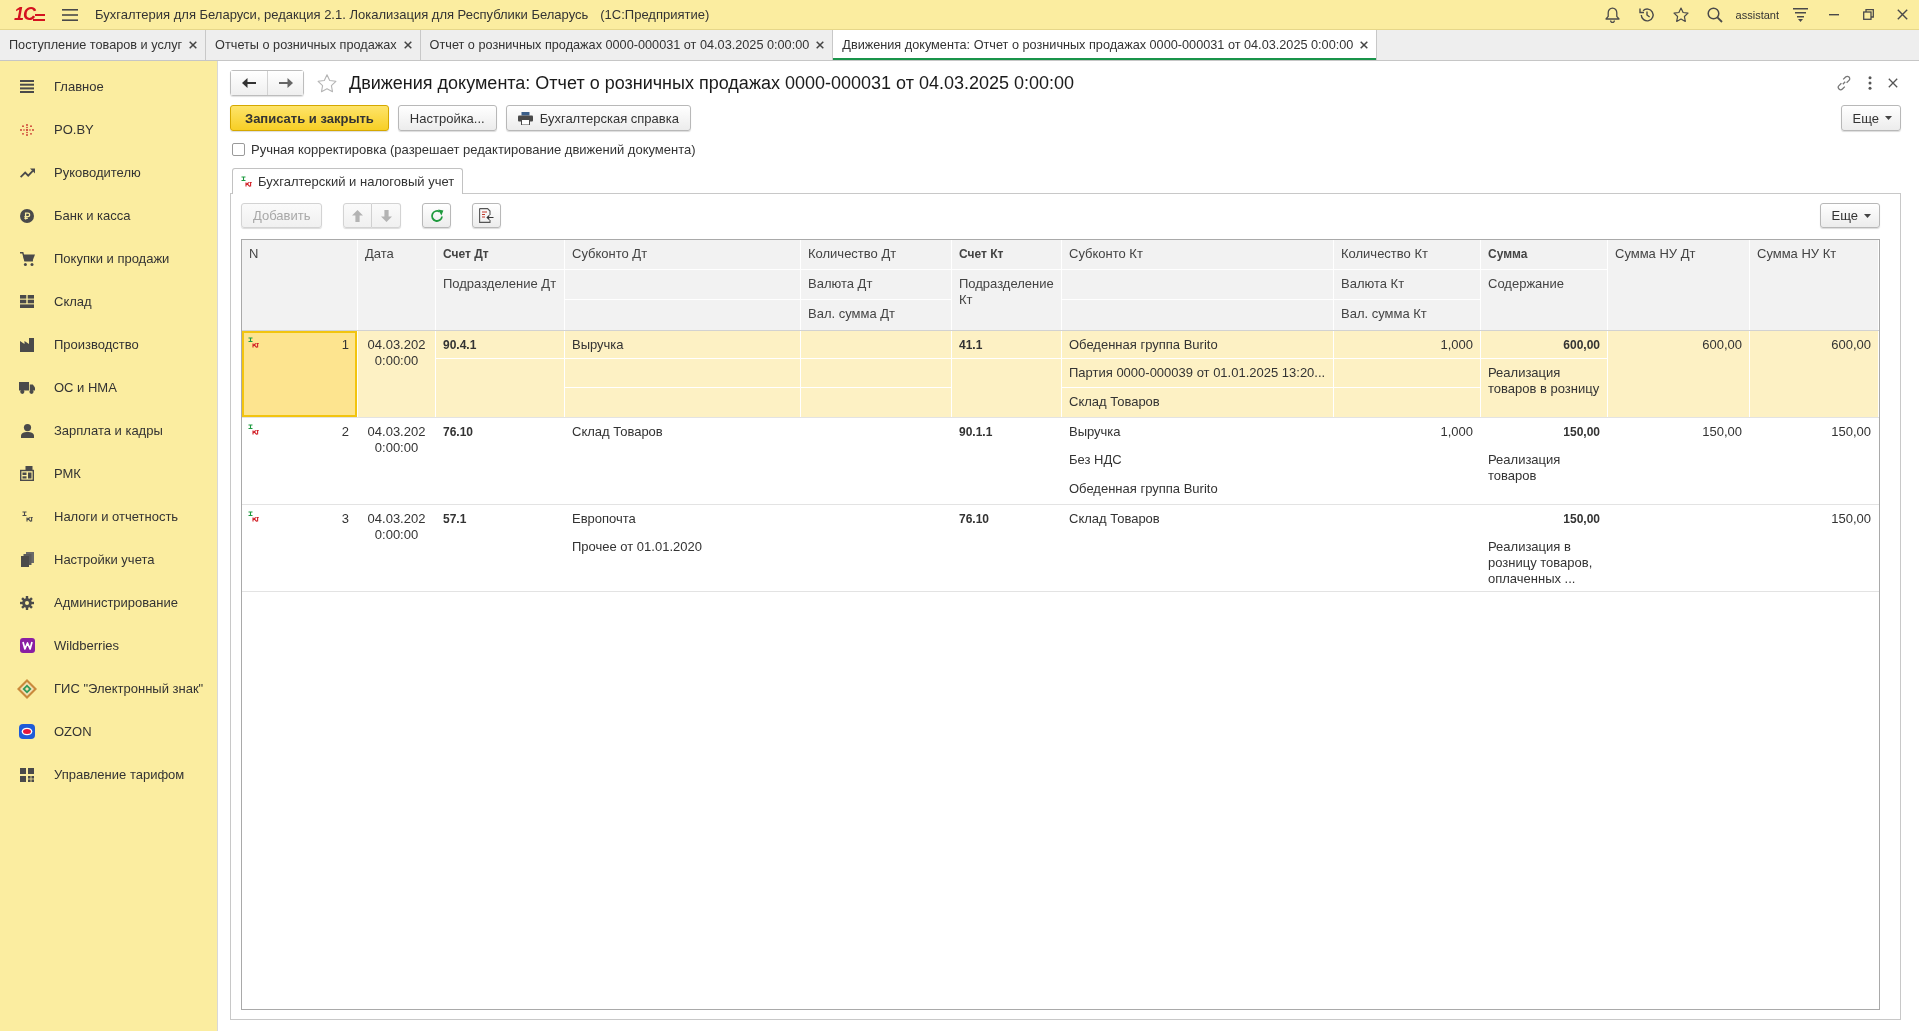 The width and height of the screenshot is (1919, 1031). What do you see at coordinates (238, 149) in the screenshot?
I see `checkbox` at bounding box center [238, 149].